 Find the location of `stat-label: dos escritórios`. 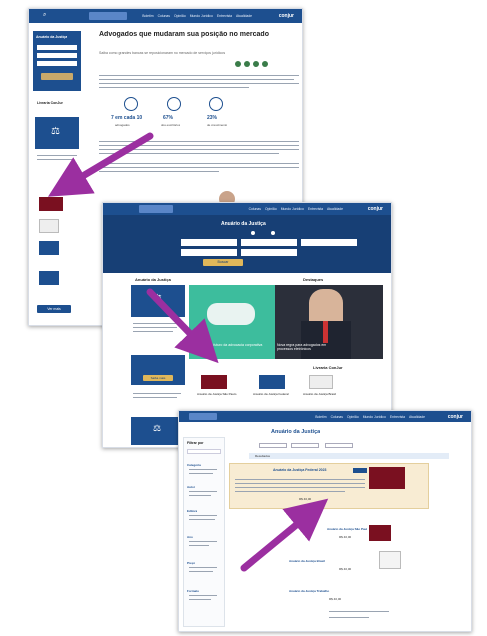

stat-label: dos escritórios is located at coordinates (171, 125).